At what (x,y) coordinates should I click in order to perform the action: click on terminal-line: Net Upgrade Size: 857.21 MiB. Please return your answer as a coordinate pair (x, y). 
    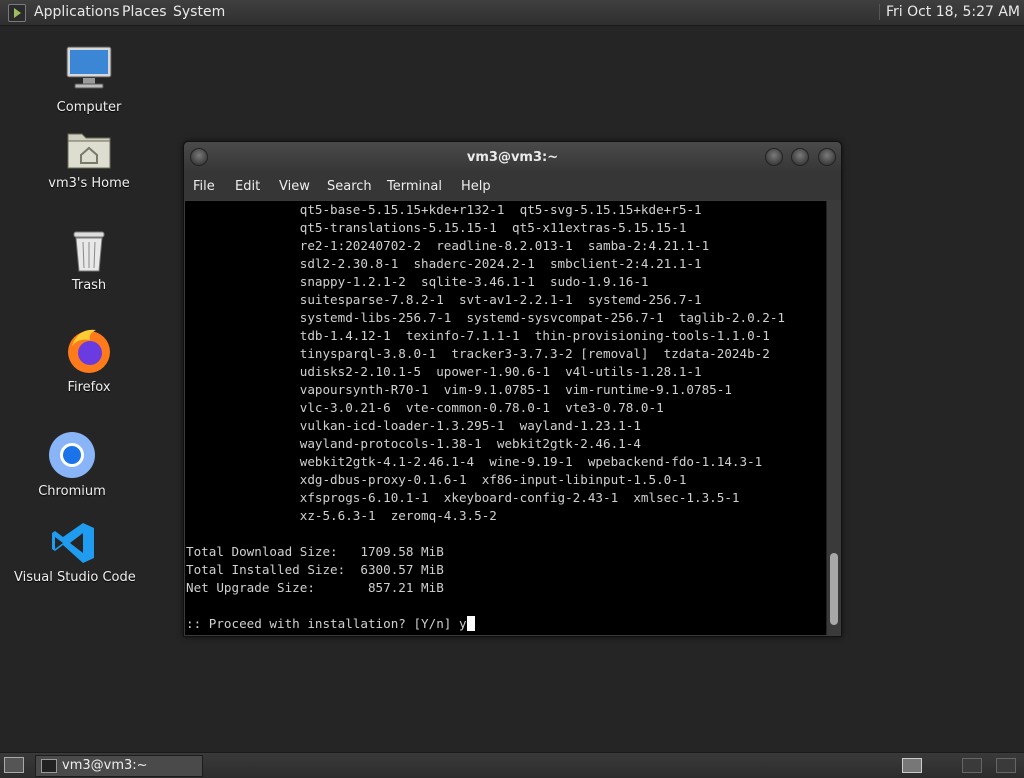
    Looking at the image, I should click on (315, 587).